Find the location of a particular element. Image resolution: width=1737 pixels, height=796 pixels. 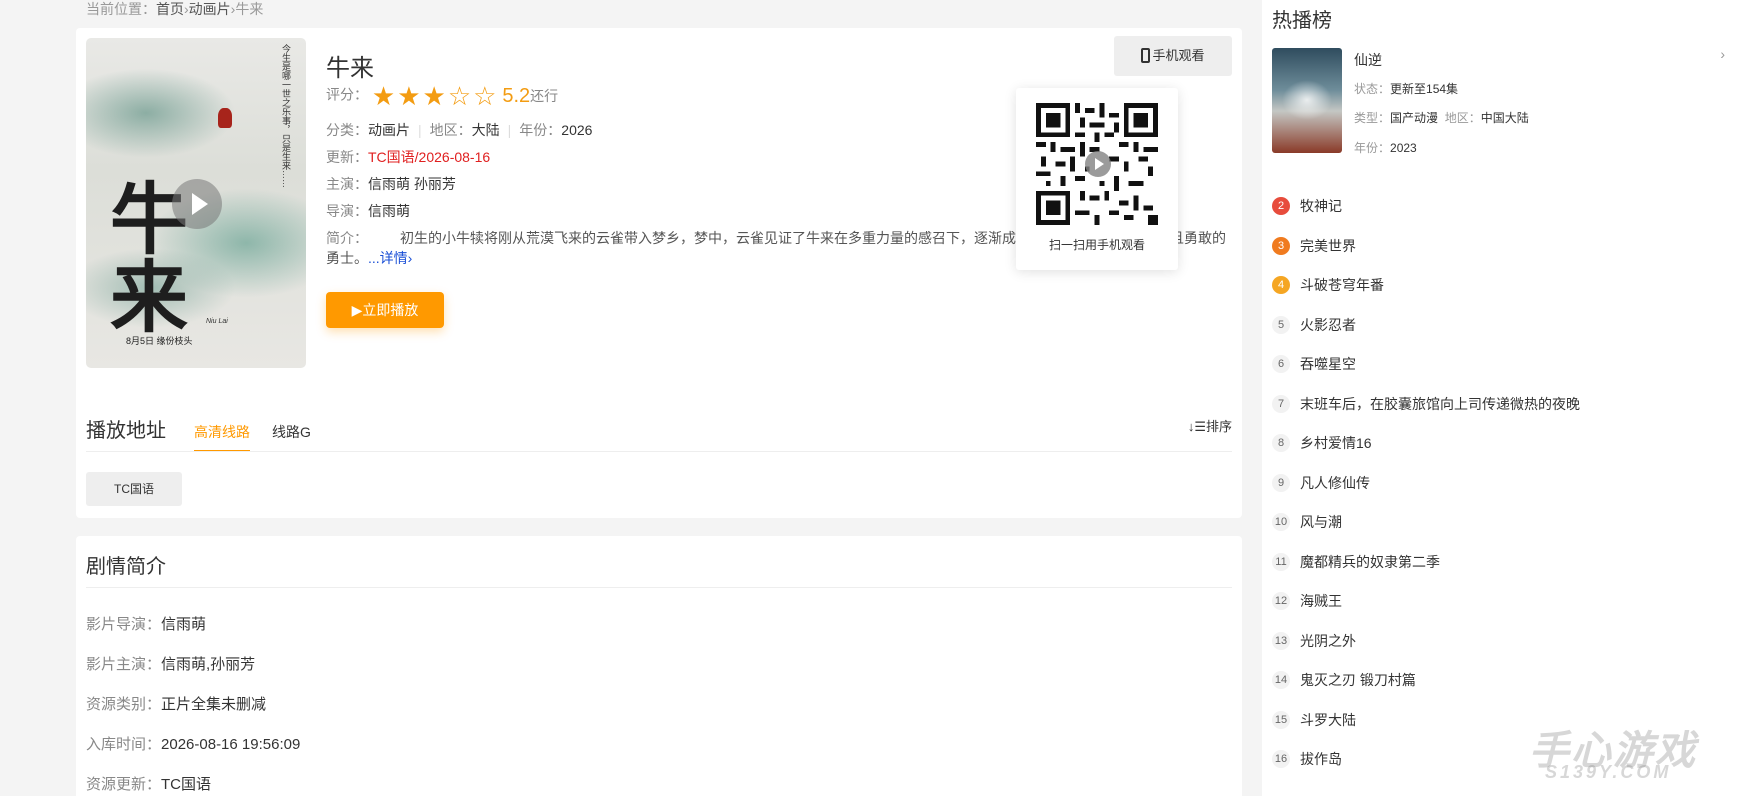

ranking-item: 3 完美世界 is located at coordinates (1314, 246).